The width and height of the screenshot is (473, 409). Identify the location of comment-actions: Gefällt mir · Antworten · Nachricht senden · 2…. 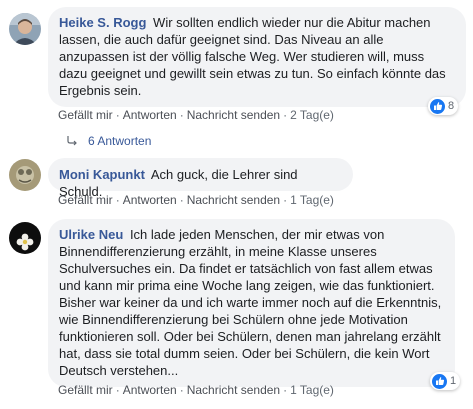
(196, 115).